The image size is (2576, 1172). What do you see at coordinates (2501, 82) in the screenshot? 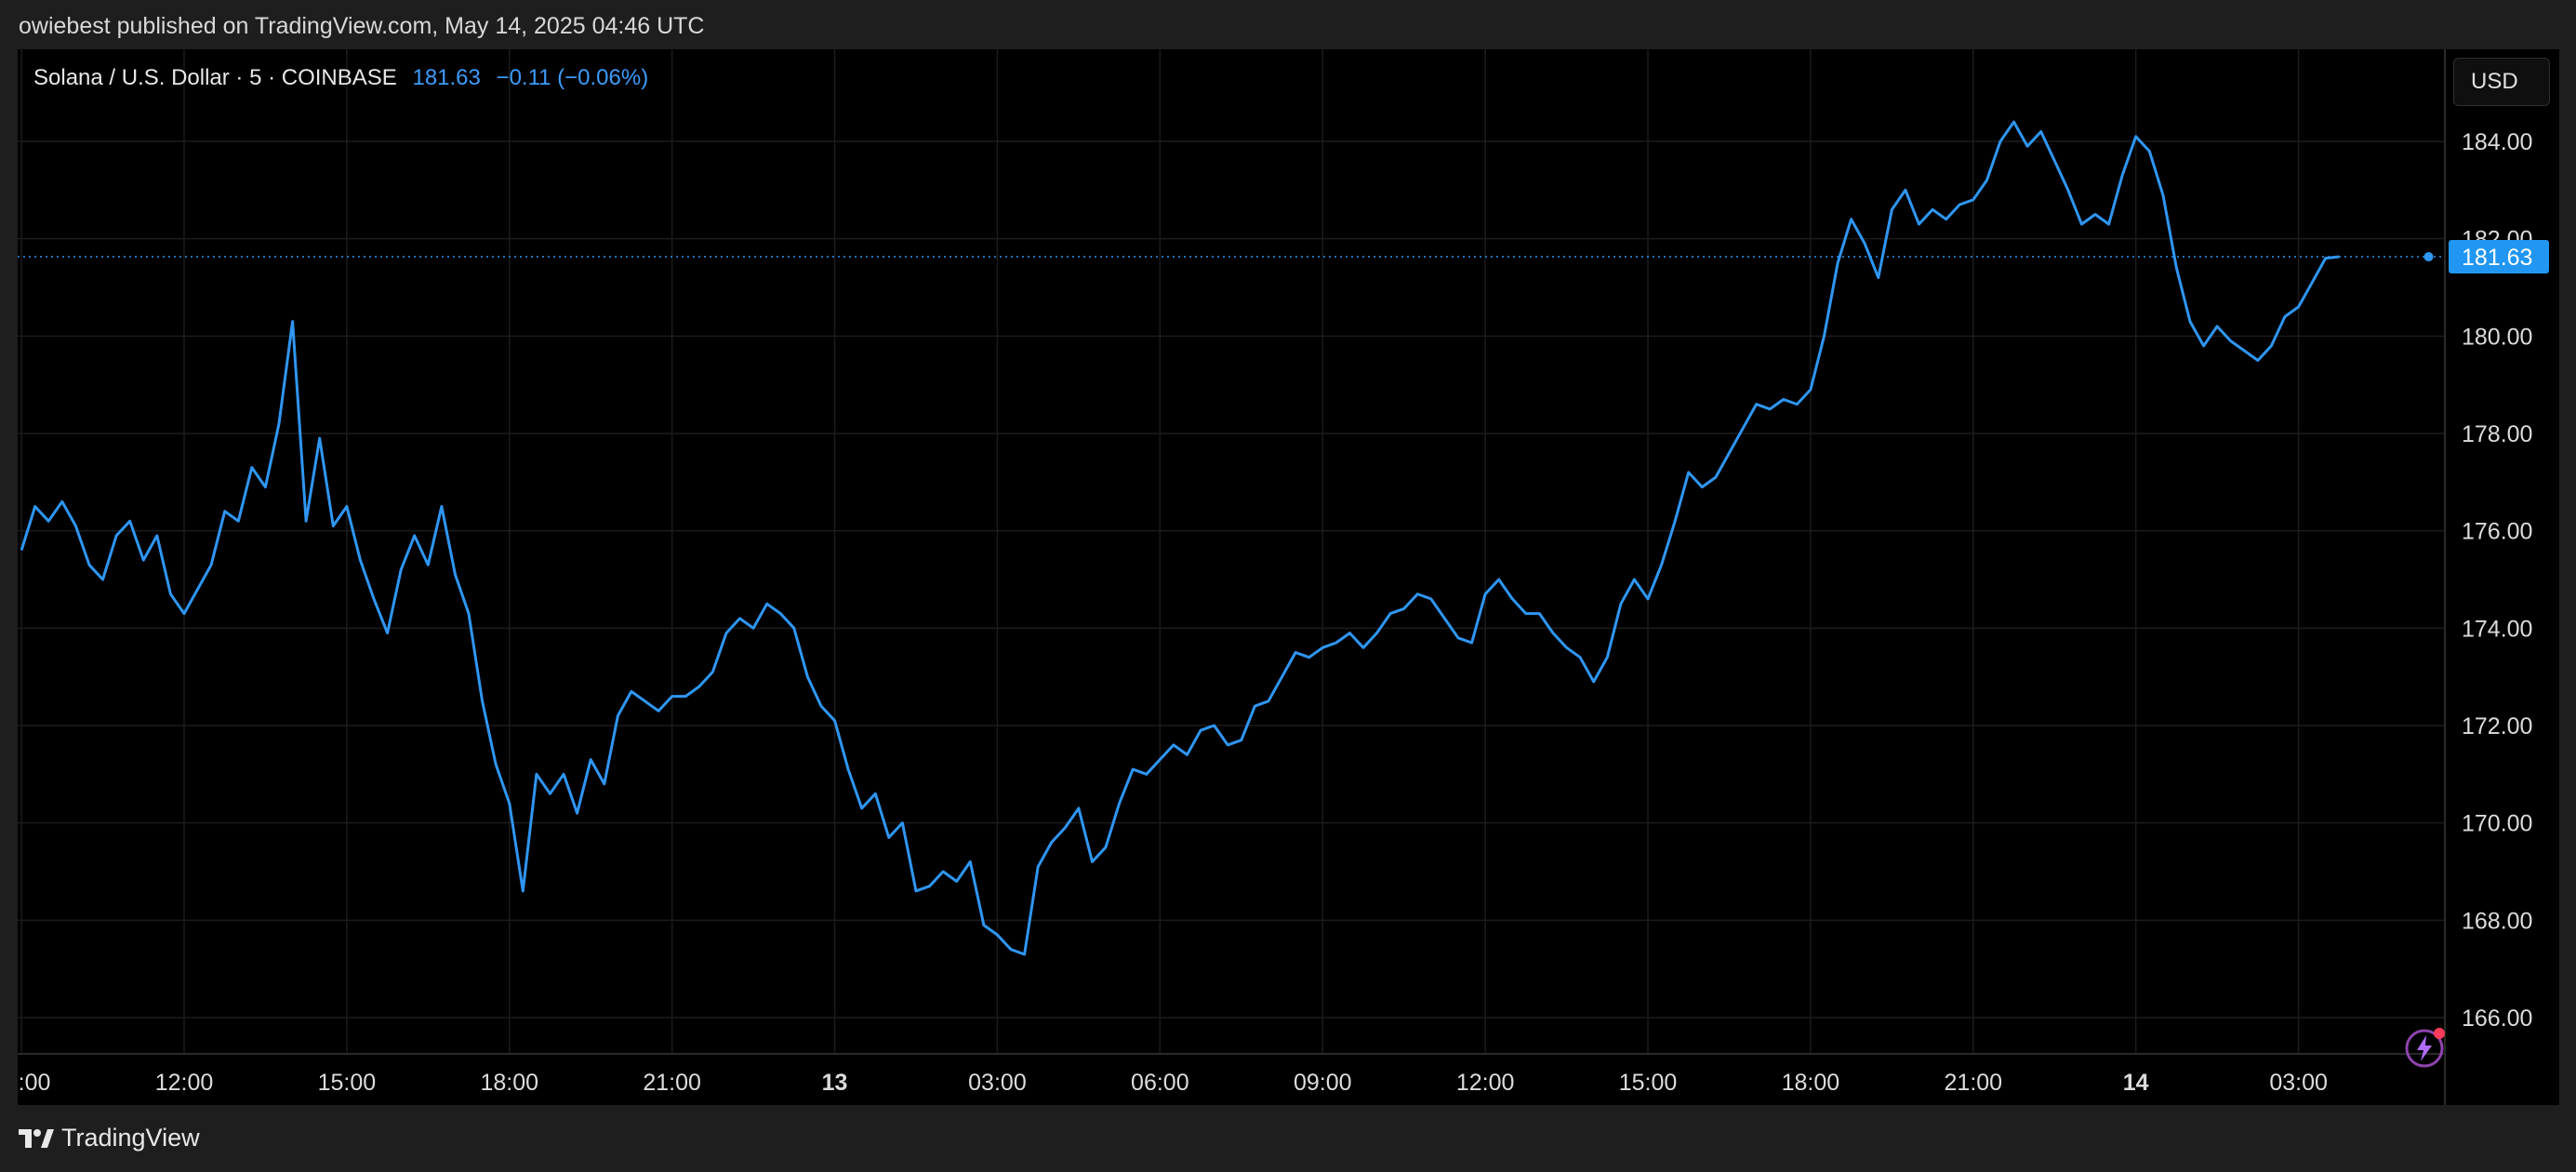
I see `currency-button: USD` at bounding box center [2501, 82].